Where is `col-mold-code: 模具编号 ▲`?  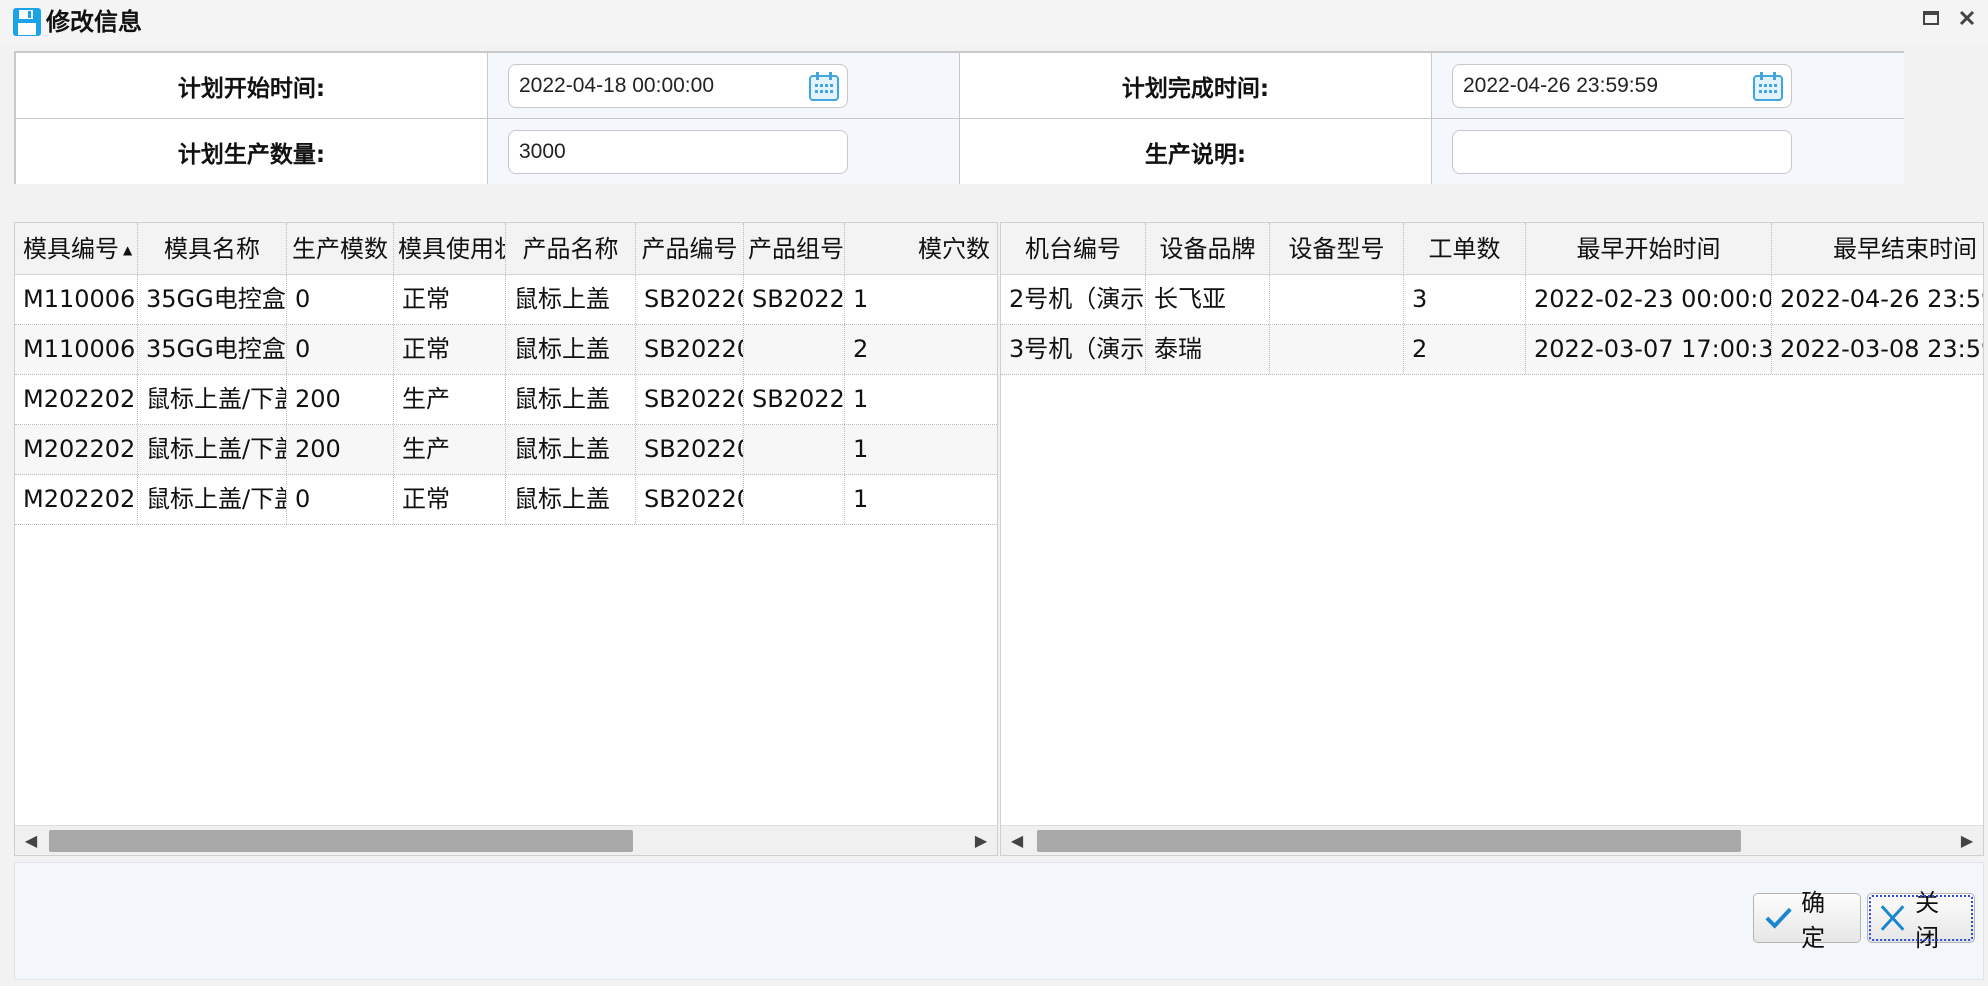 col-mold-code: 模具编号 ▲ is located at coordinates (76, 249).